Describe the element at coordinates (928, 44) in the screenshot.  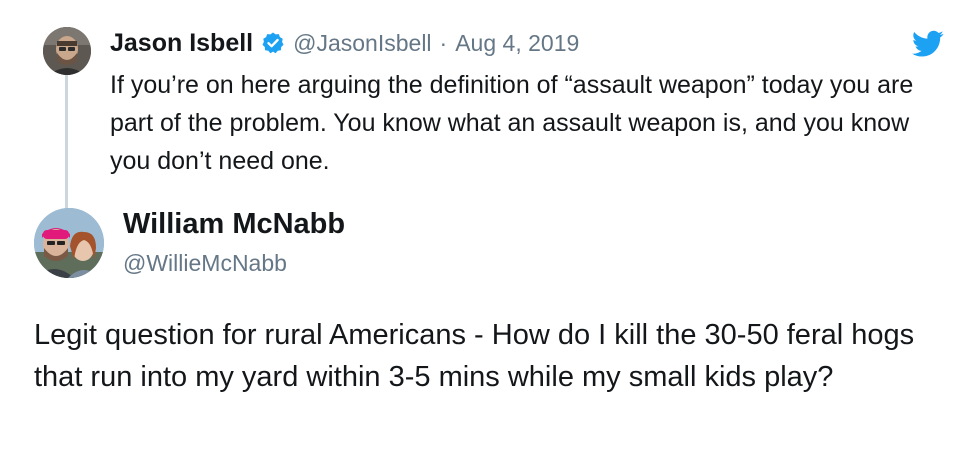
I see `twitter-bird-icon` at that location.